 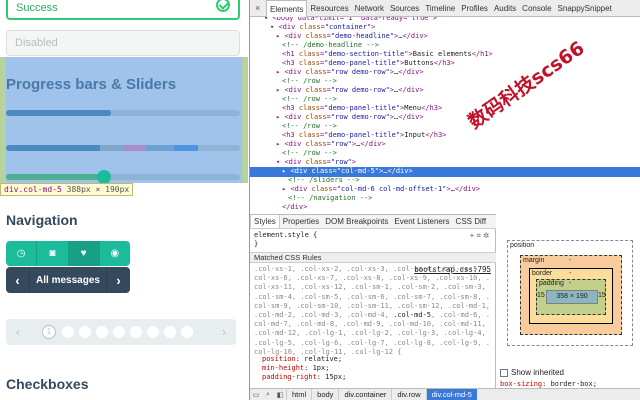 I want to click on disabled-input: Disabled, so click(x=123, y=43).